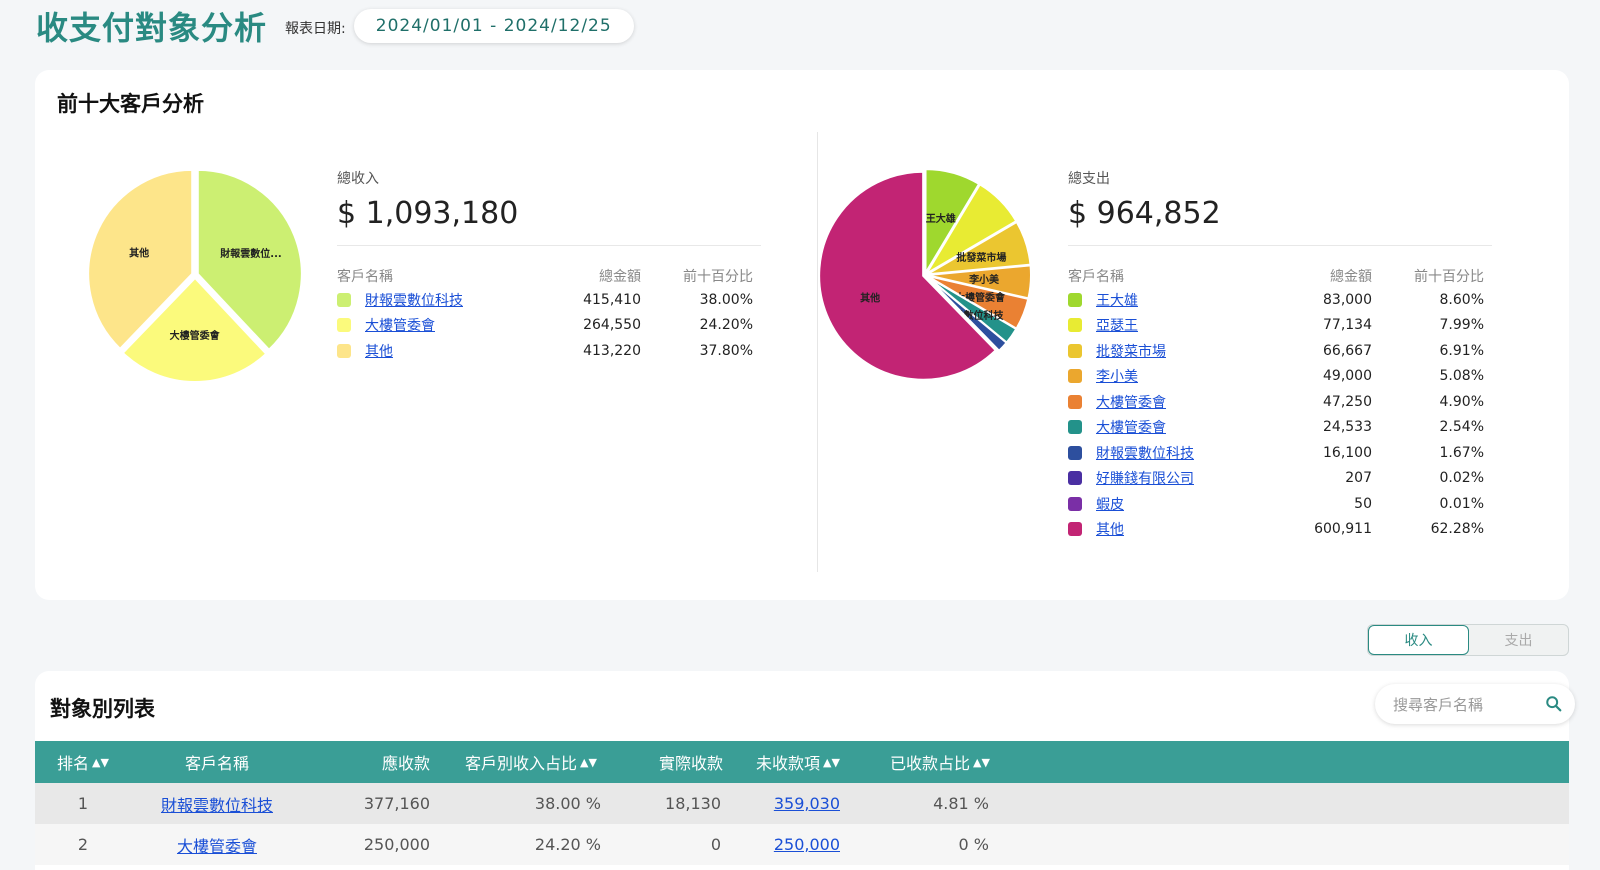 This screenshot has height=870, width=1600. What do you see at coordinates (396, 844) in the screenshot?
I see `cell-receivable: 250,000` at bounding box center [396, 844].